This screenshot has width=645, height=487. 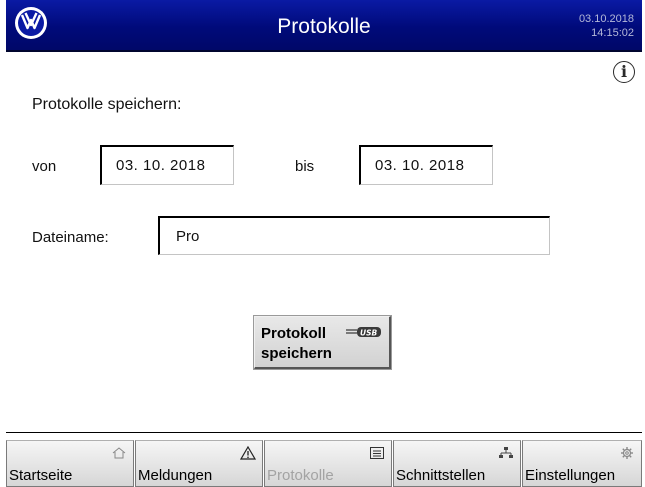 I want to click on page-title: Protokolle, so click(x=324, y=26).